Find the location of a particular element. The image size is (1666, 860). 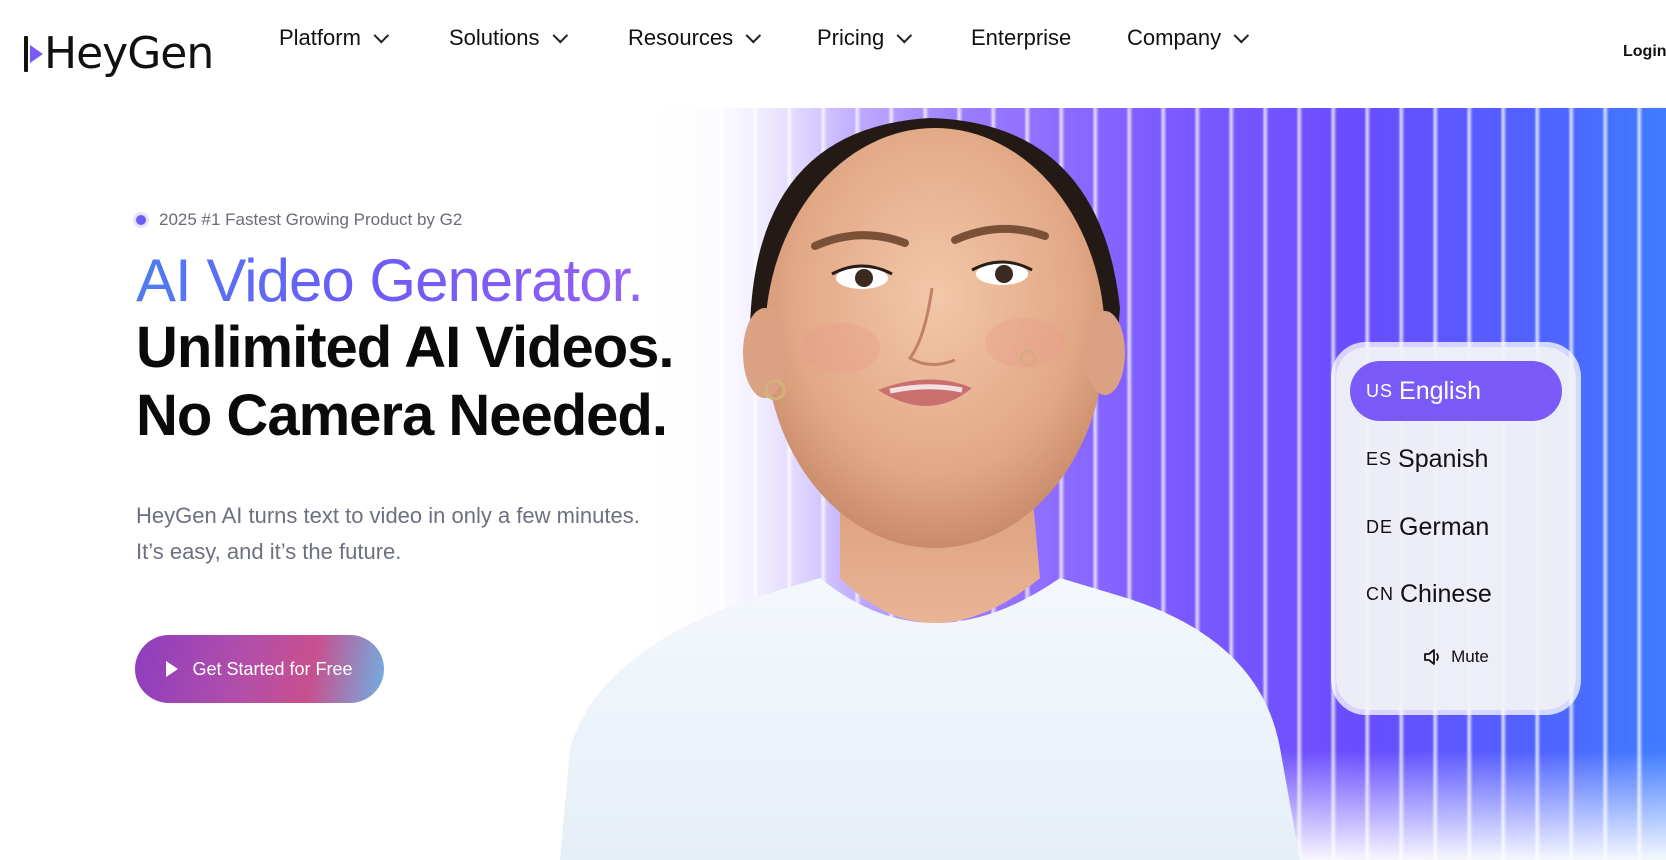

language-option-english: US English is located at coordinates (1456, 391).